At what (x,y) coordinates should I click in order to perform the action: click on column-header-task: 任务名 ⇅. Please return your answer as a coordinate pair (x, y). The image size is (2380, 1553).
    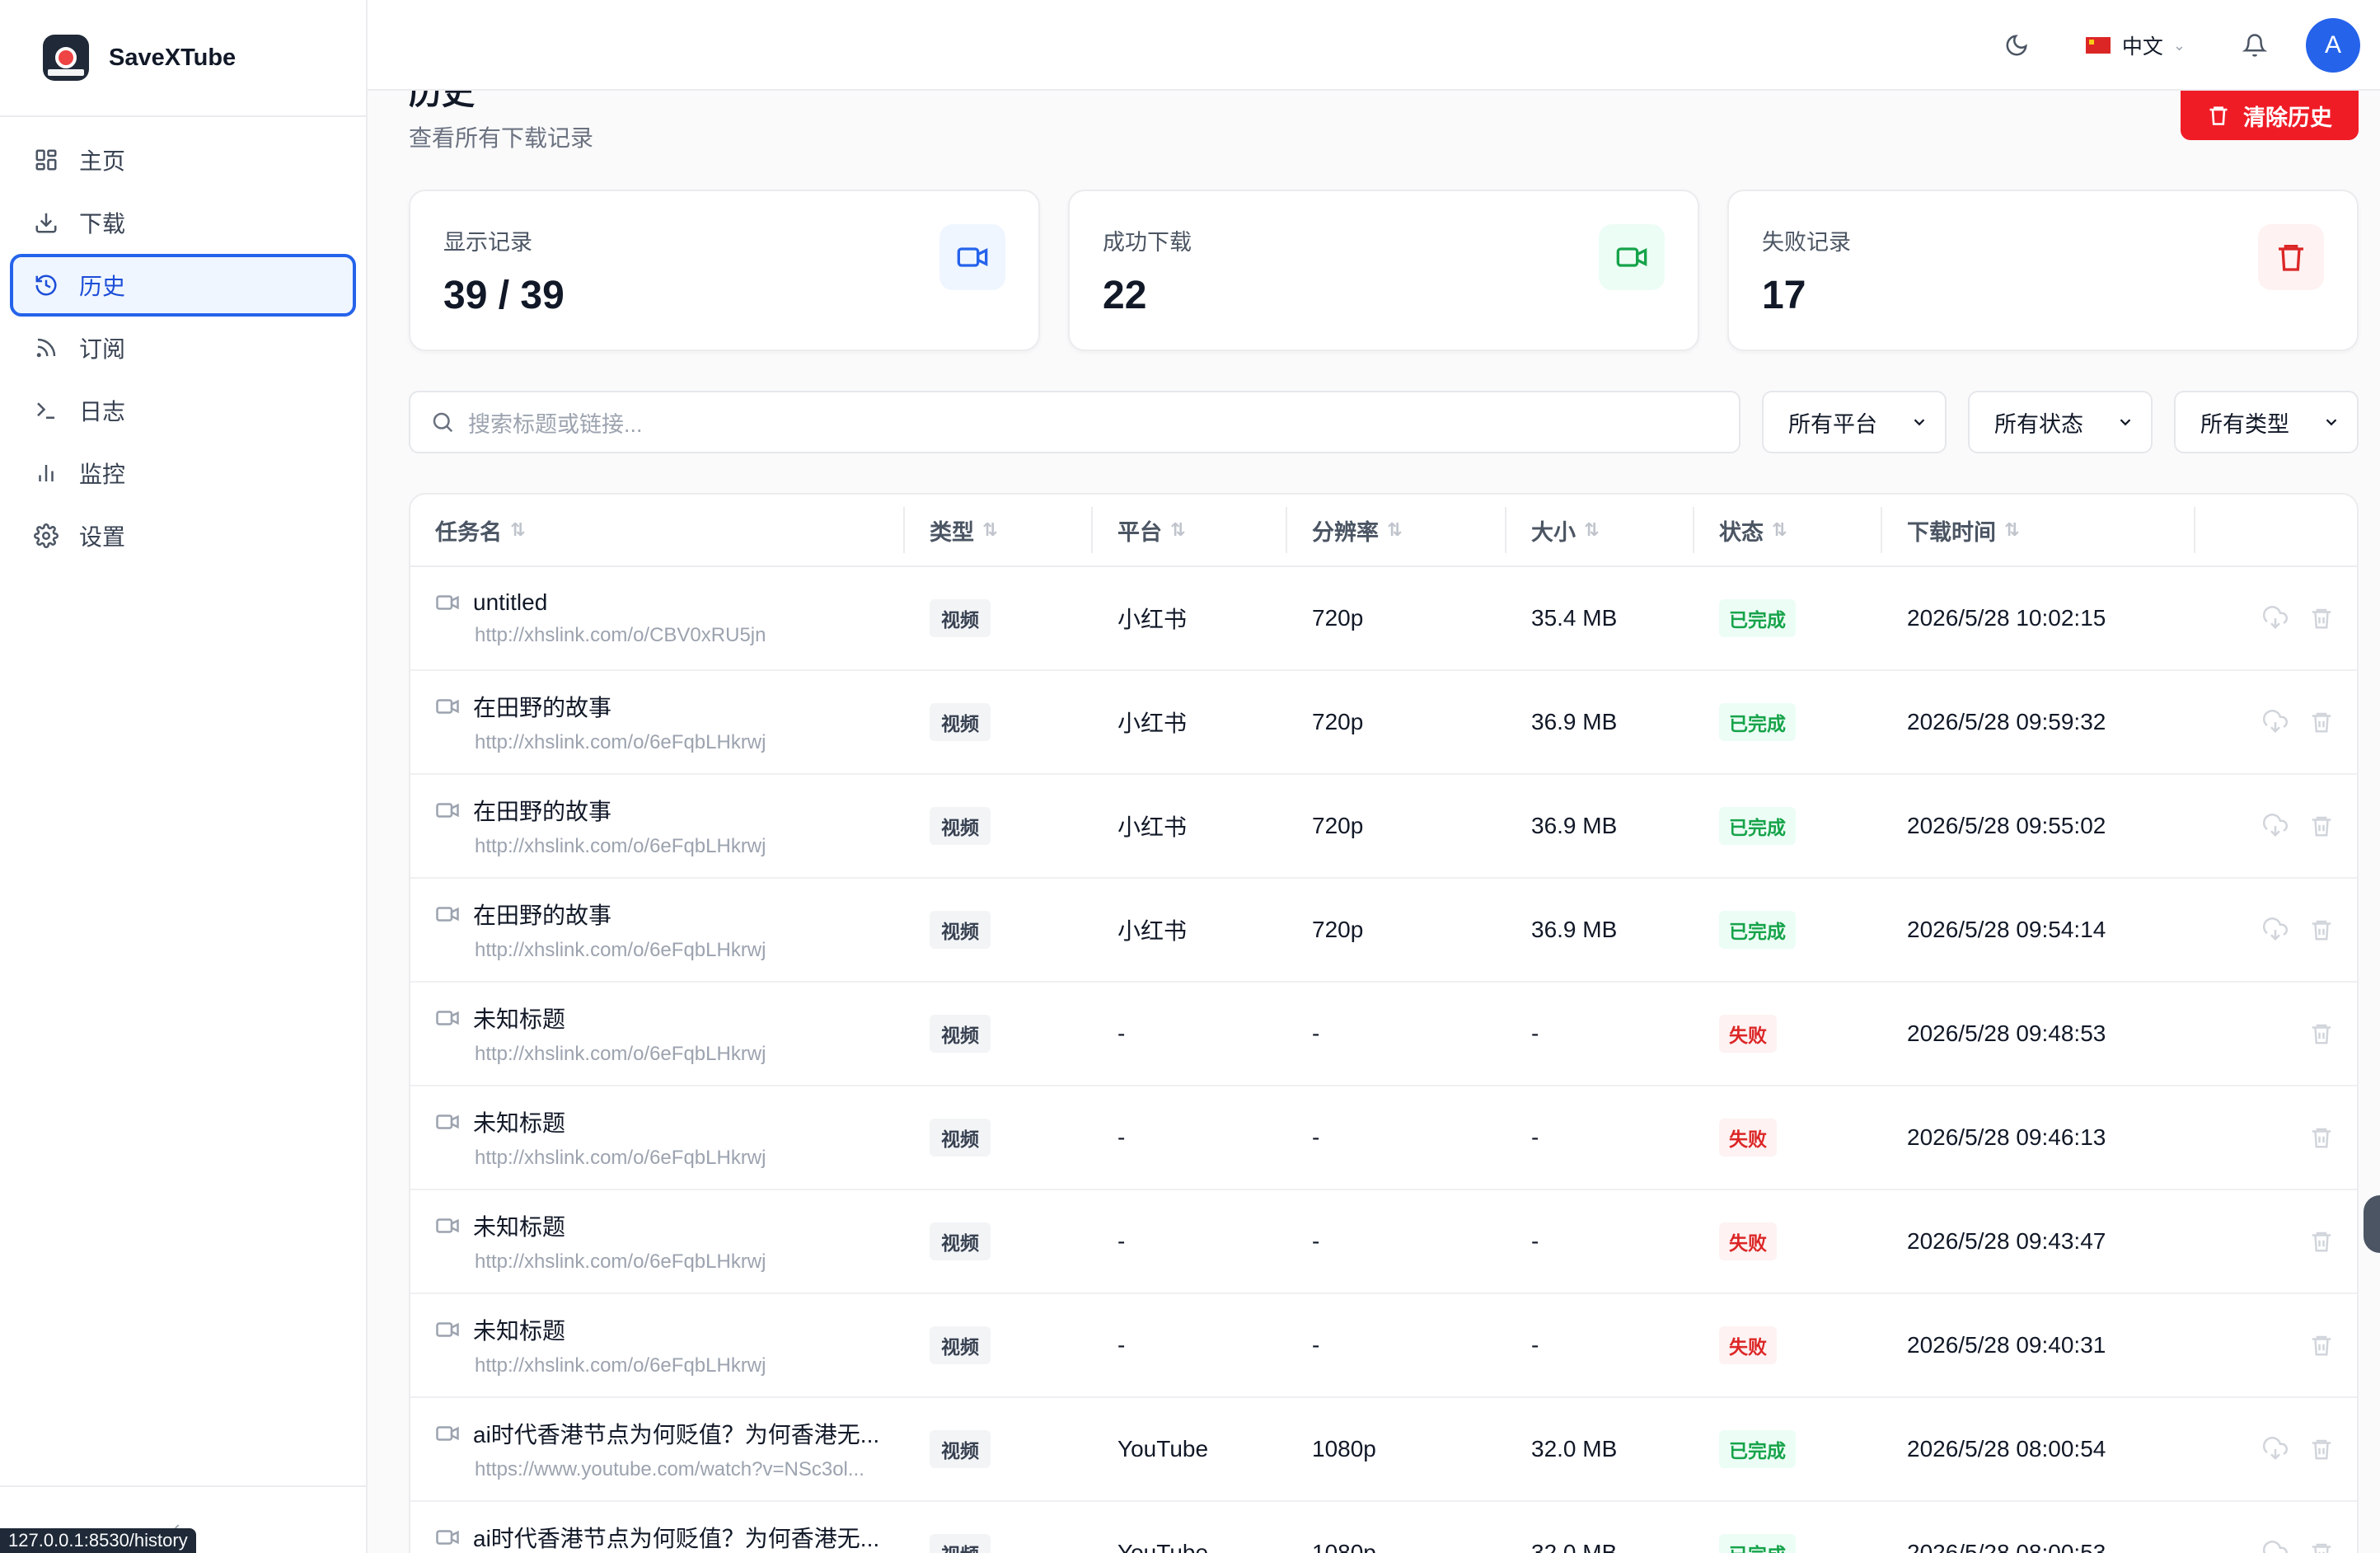
    Looking at the image, I should click on (657, 530).